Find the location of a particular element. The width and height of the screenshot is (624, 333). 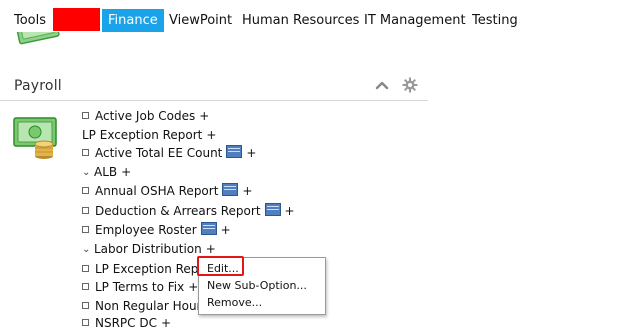

list-item-label: LP Terms to Fix is located at coordinates (139, 287).